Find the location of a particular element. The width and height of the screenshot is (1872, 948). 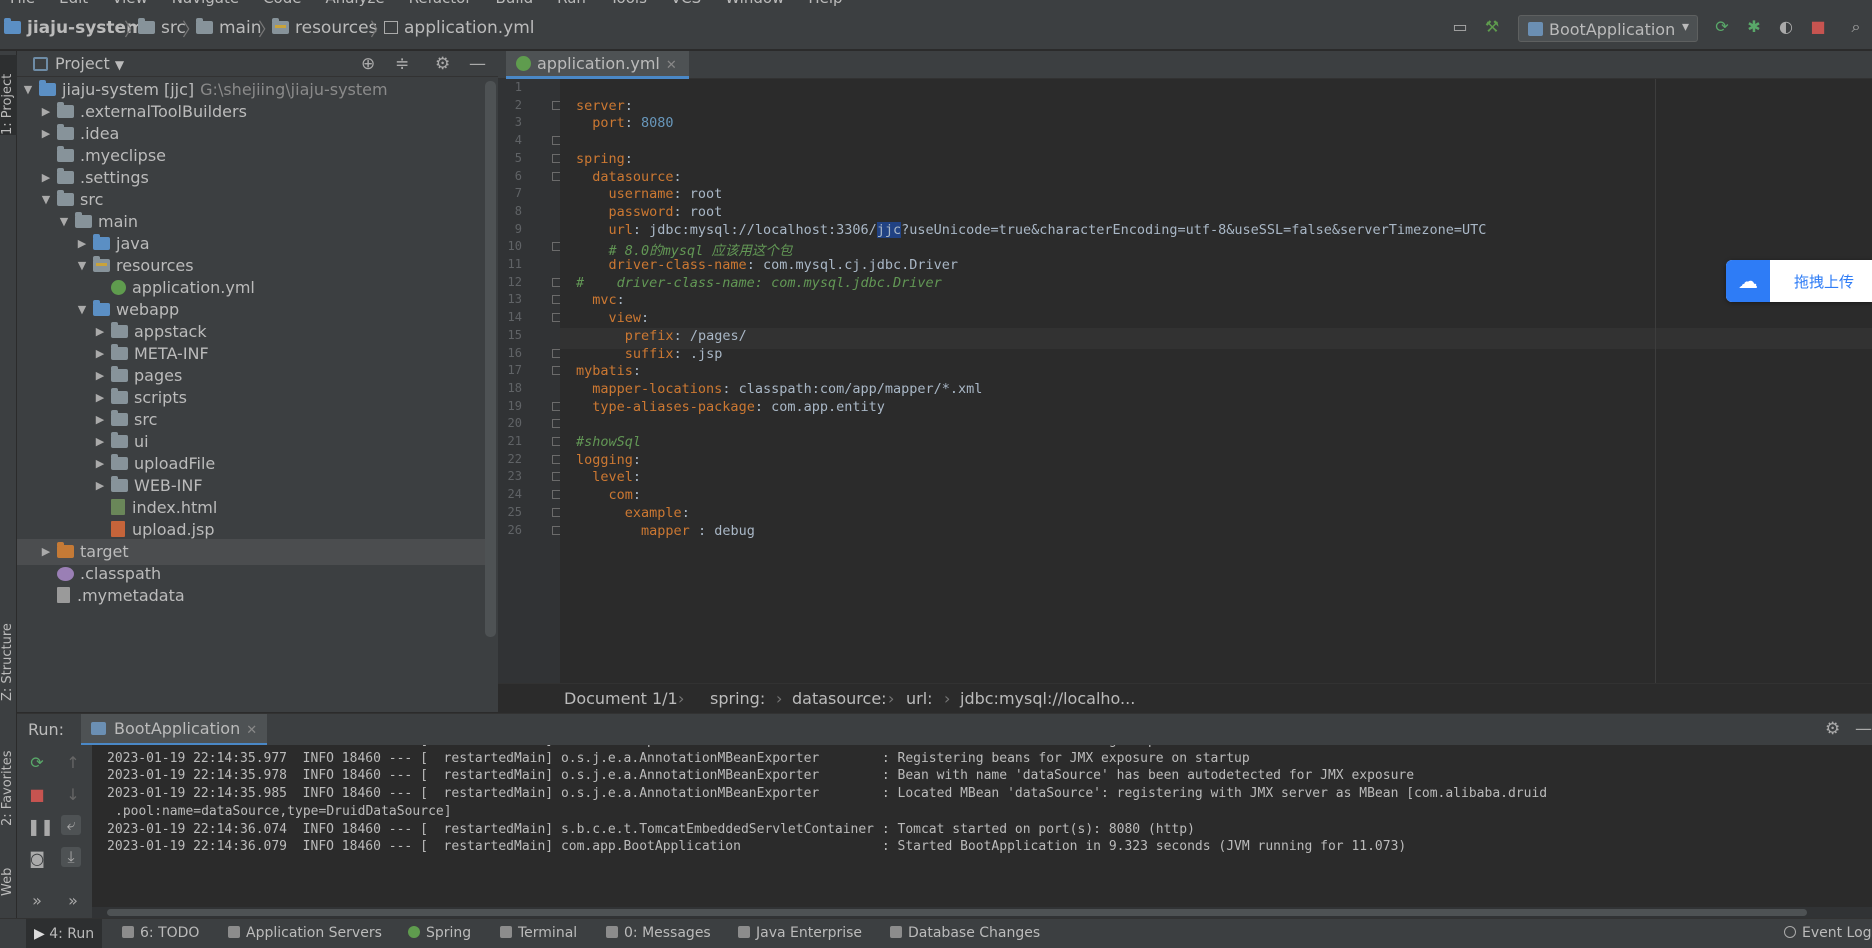

tool-window-database-changes: Database Changes is located at coordinates (965, 933).